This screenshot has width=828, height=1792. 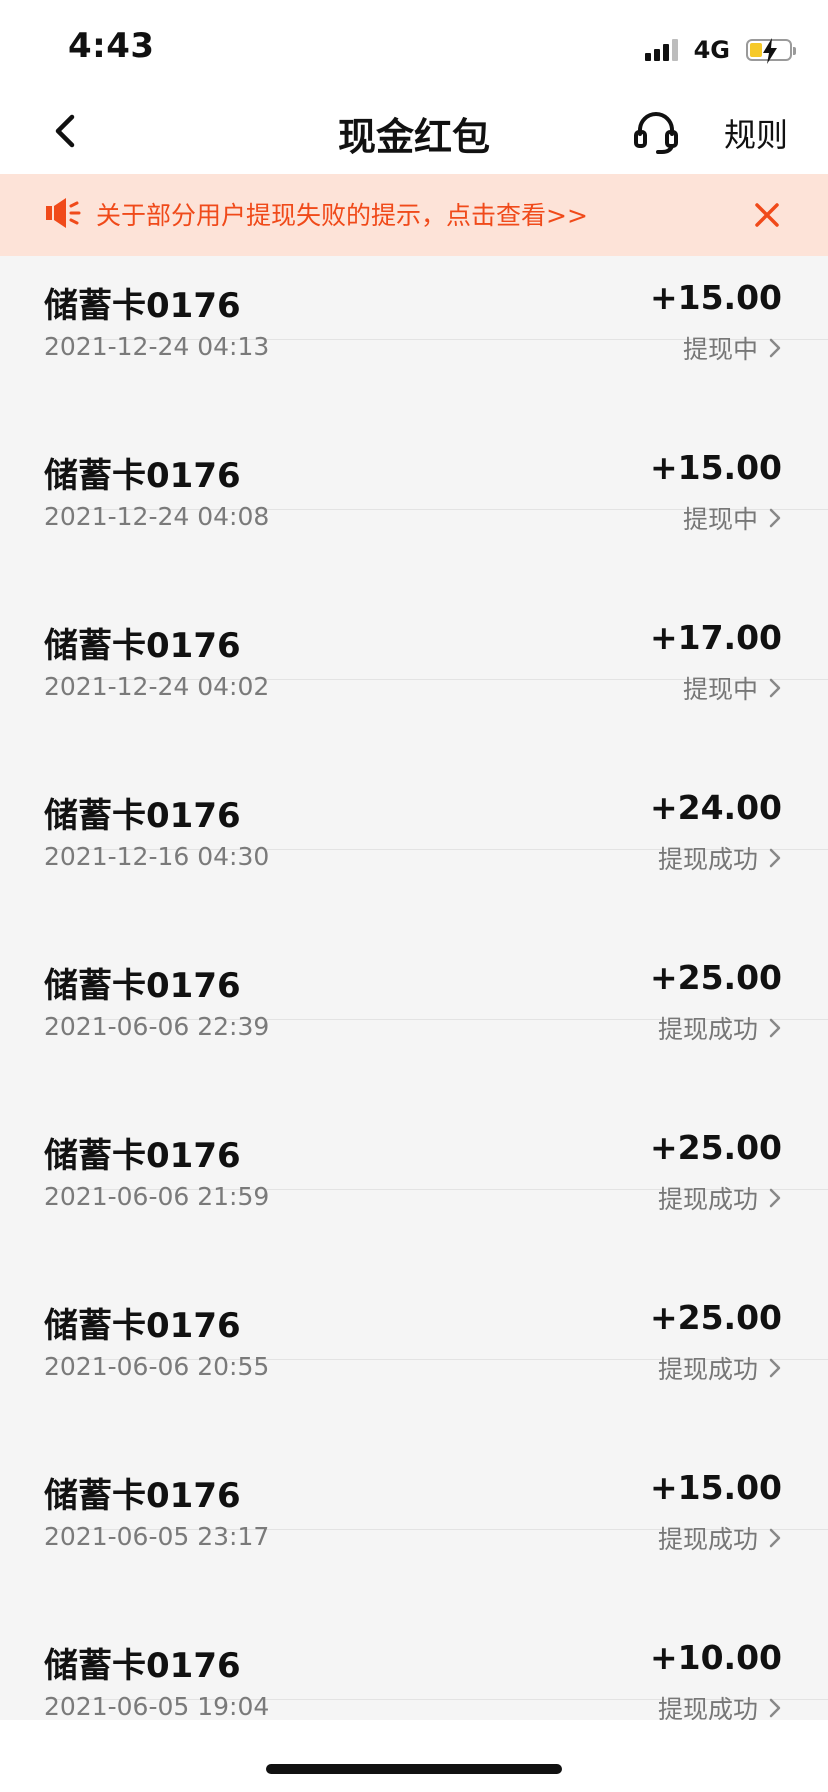 I want to click on nav-bar: 现金红包 规则, so click(x=414, y=131).